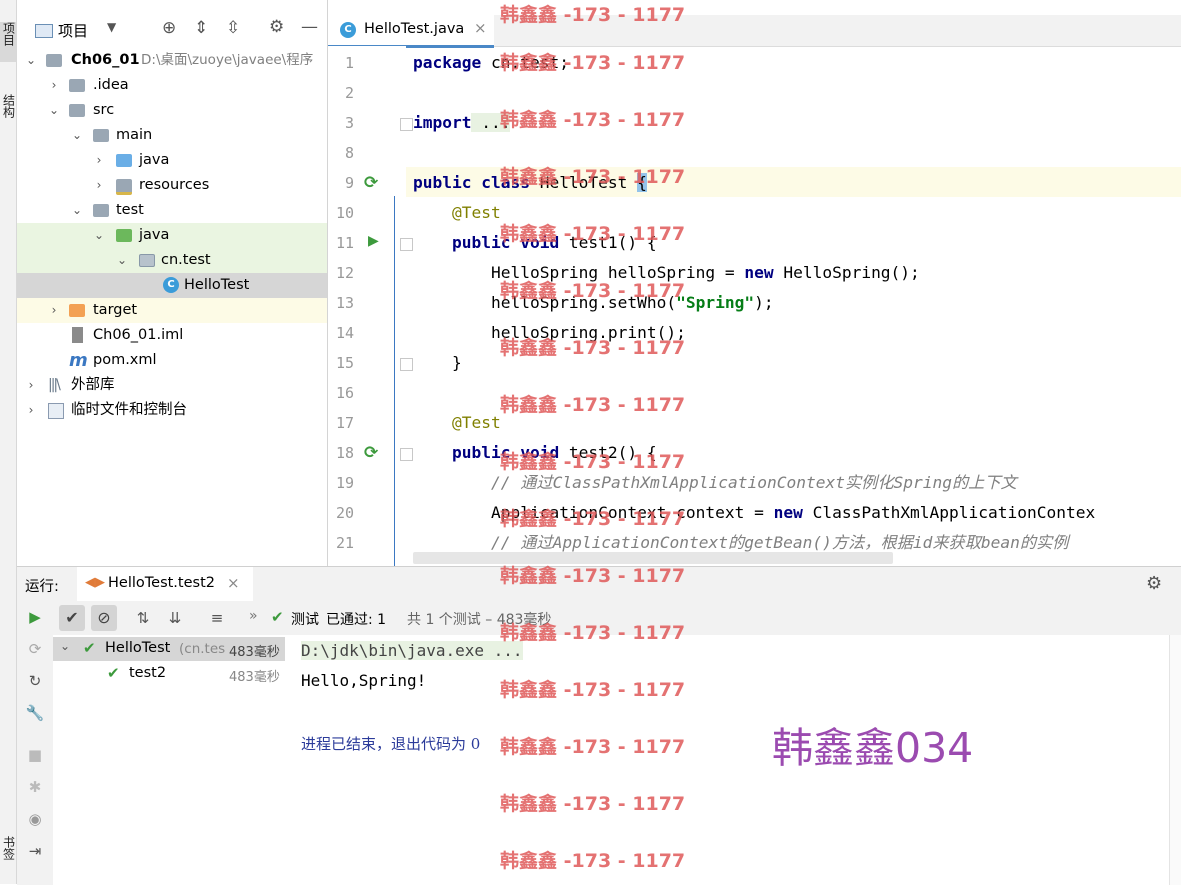 The height and width of the screenshot is (885, 1181). What do you see at coordinates (172, 110) in the screenshot?
I see `tree-item-src: ⌄ src` at bounding box center [172, 110].